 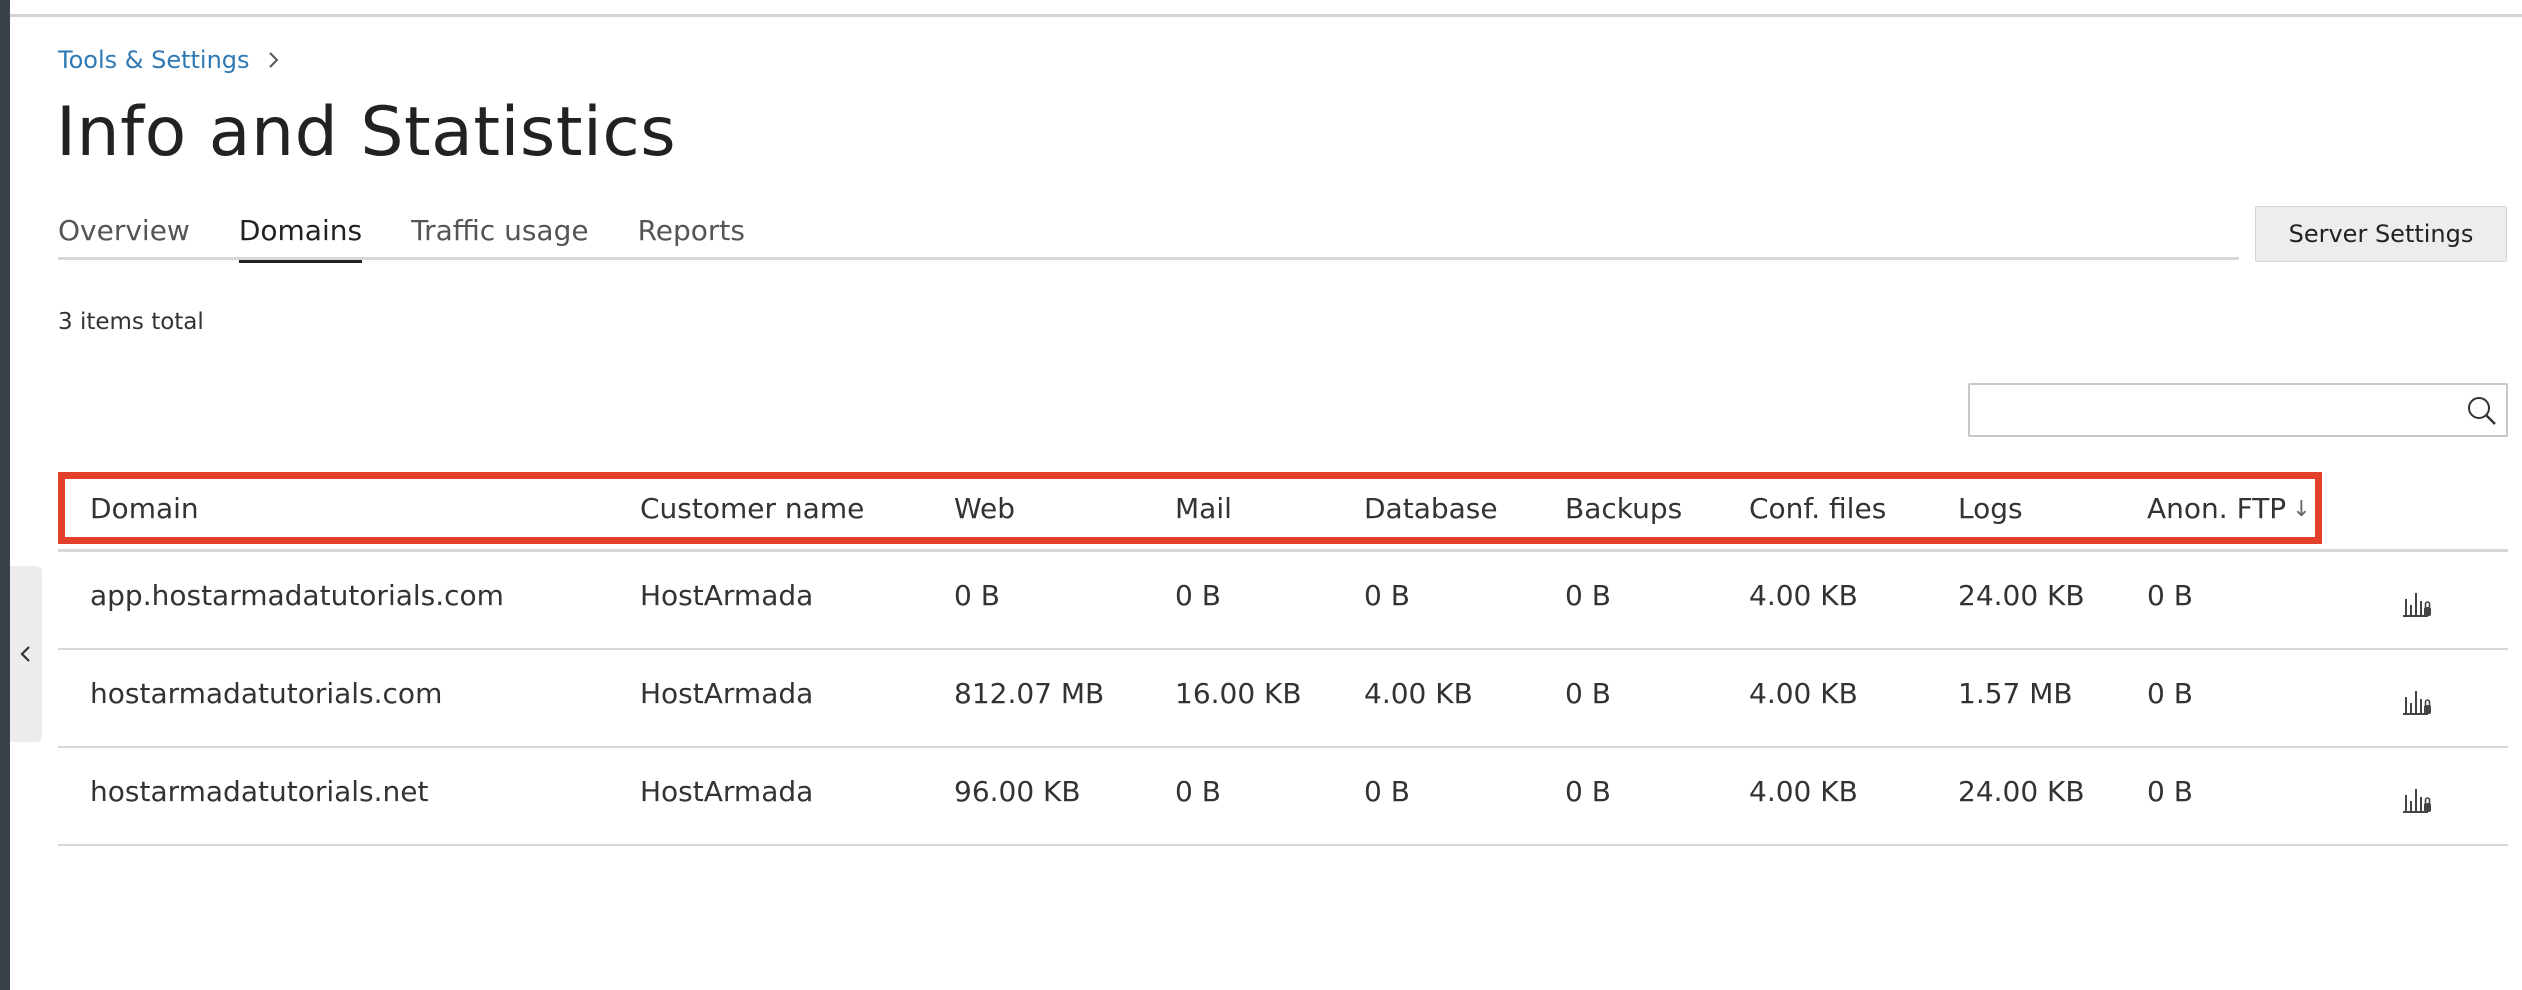 What do you see at coordinates (984, 508) in the screenshot?
I see `column-header-web: Web` at bounding box center [984, 508].